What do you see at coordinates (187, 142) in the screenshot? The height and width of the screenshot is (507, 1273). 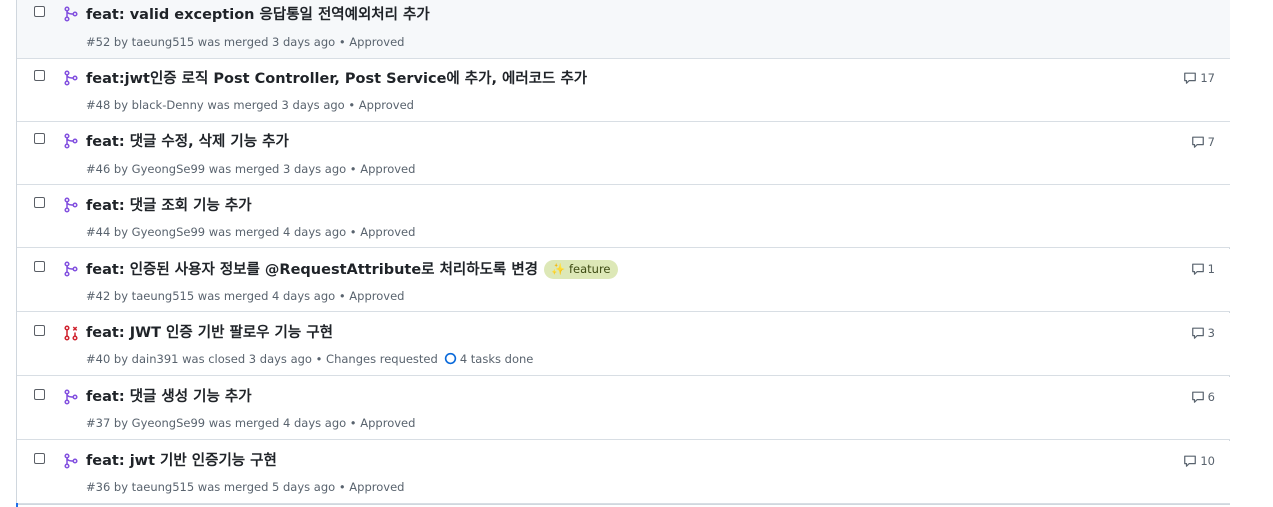 I see `pr-title-link: feat: 댓글 수정, 삭제 기능 추가` at bounding box center [187, 142].